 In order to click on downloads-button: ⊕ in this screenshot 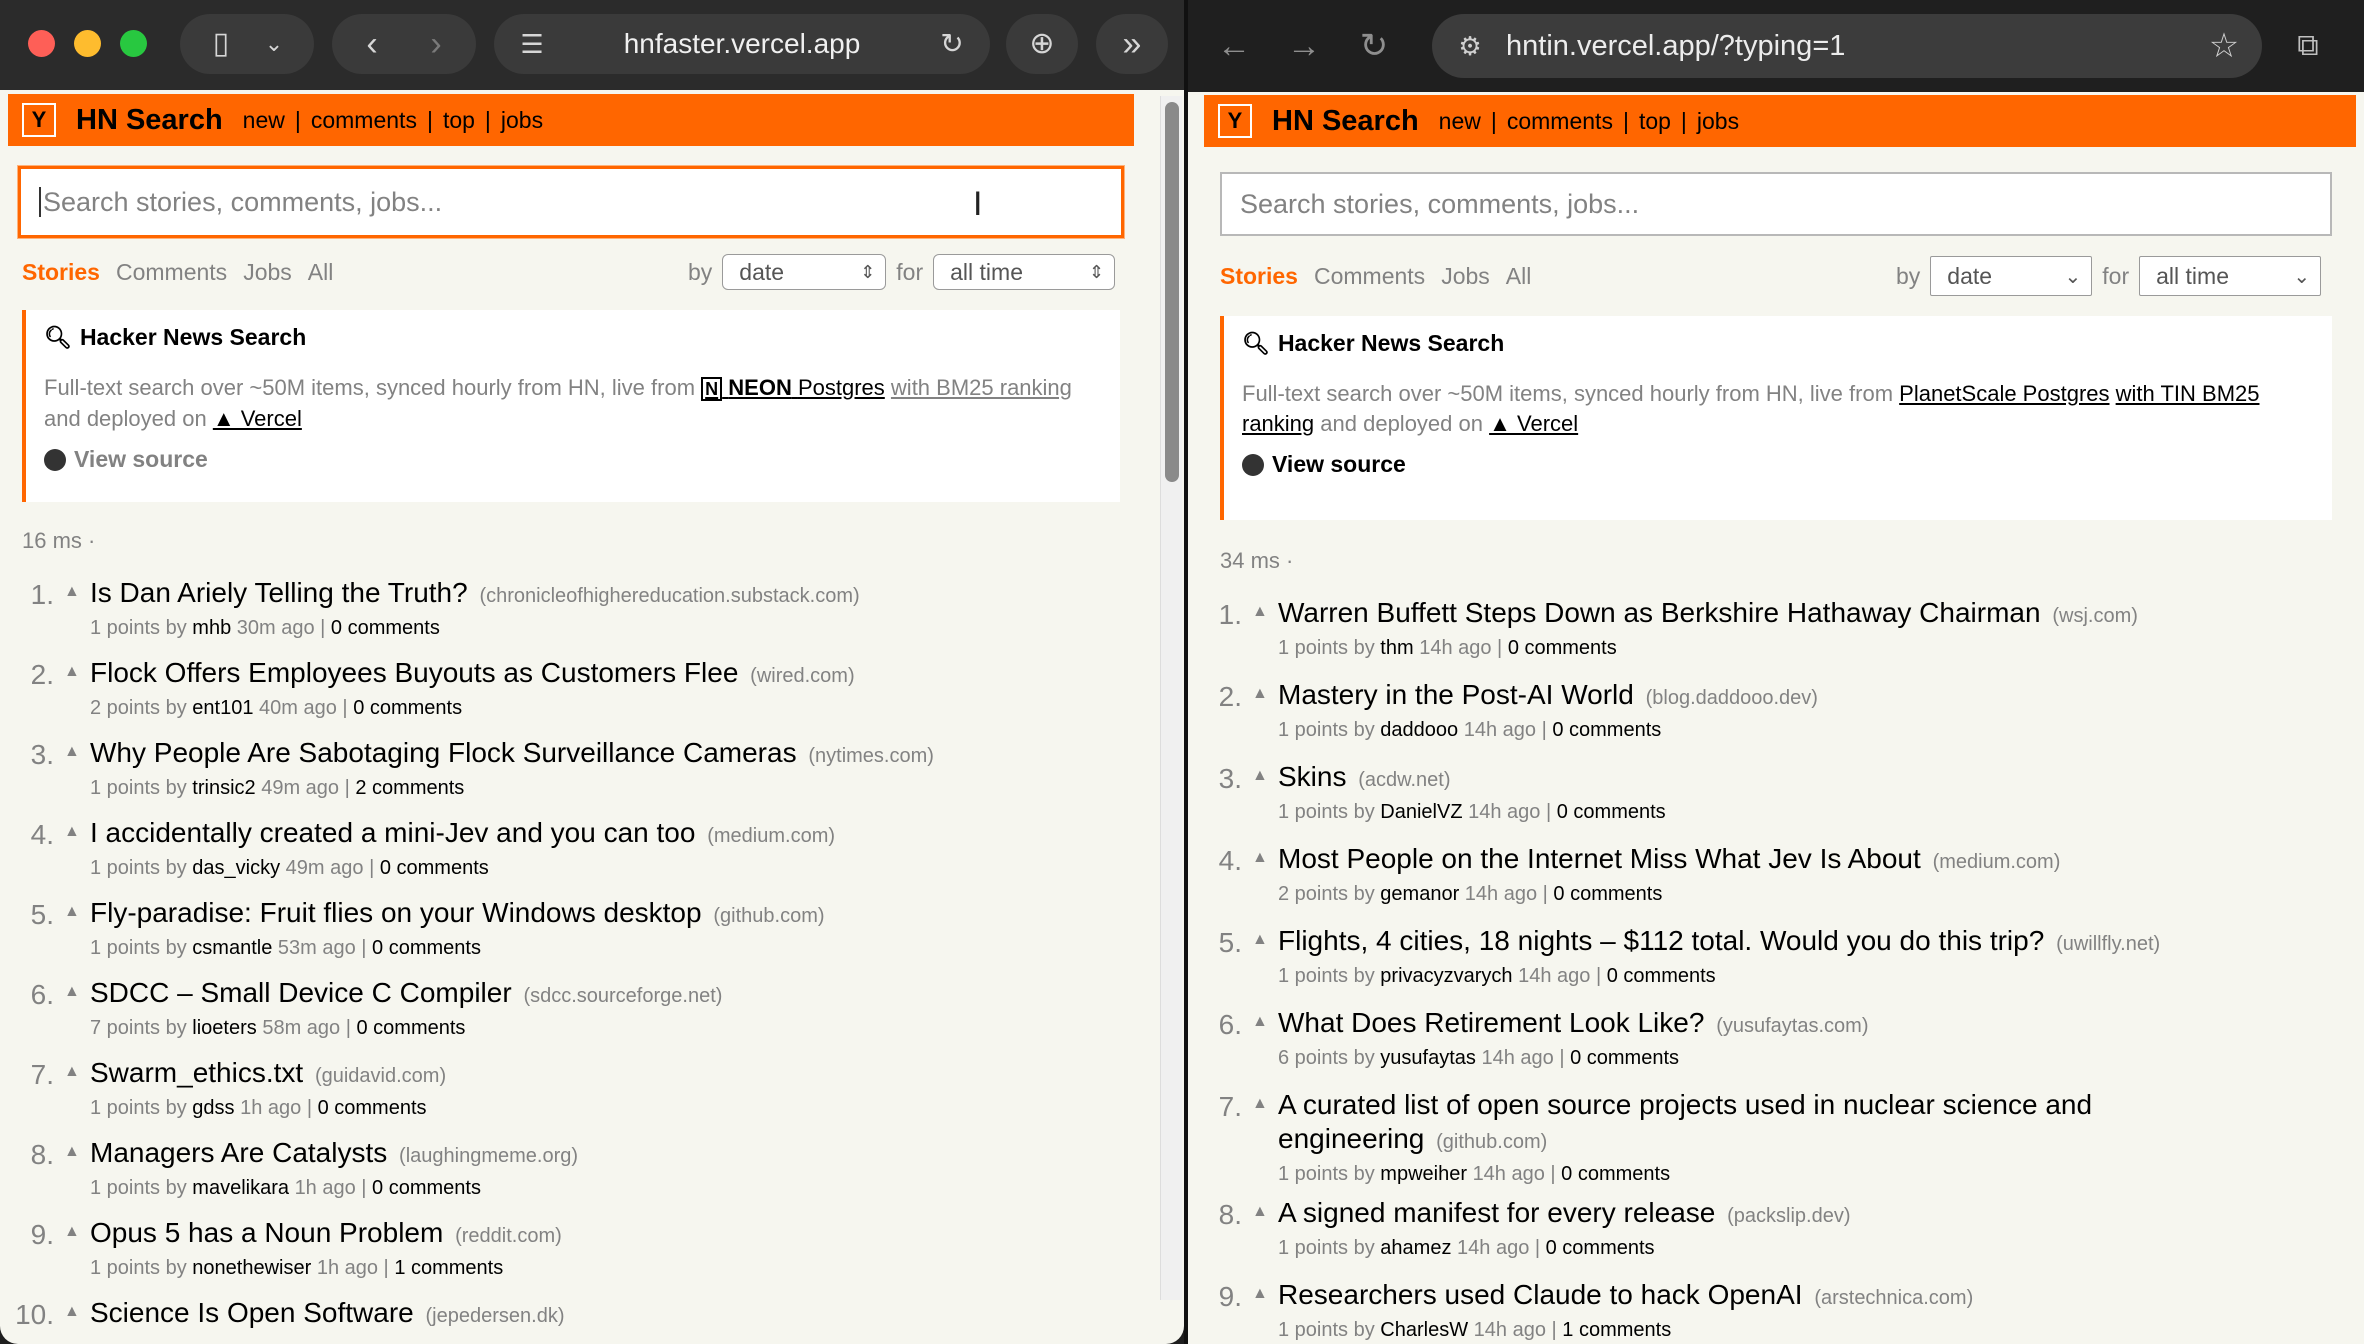, I will do `click(1042, 44)`.